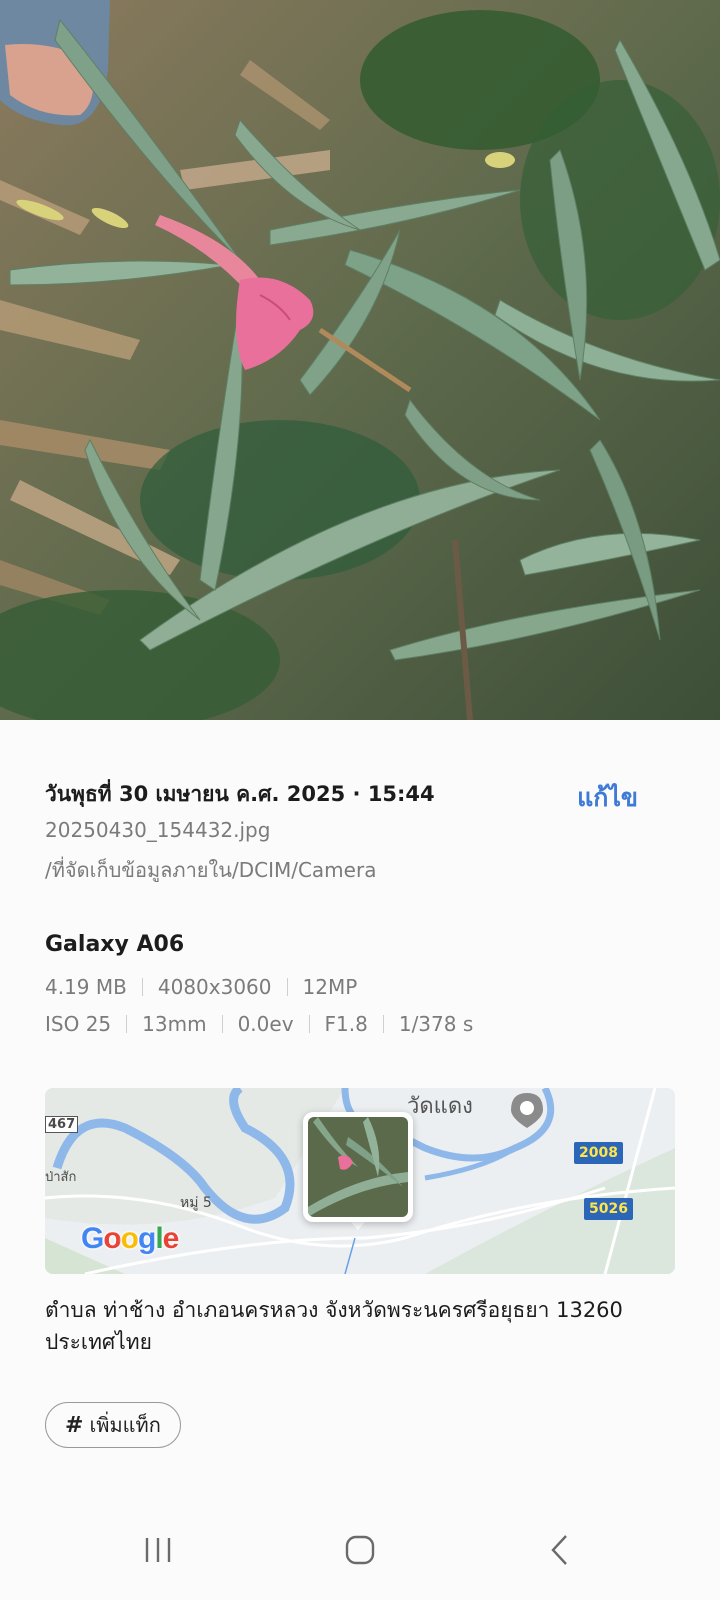 This screenshot has width=720, height=1600. I want to click on recent-apps-icon, so click(158, 1550).